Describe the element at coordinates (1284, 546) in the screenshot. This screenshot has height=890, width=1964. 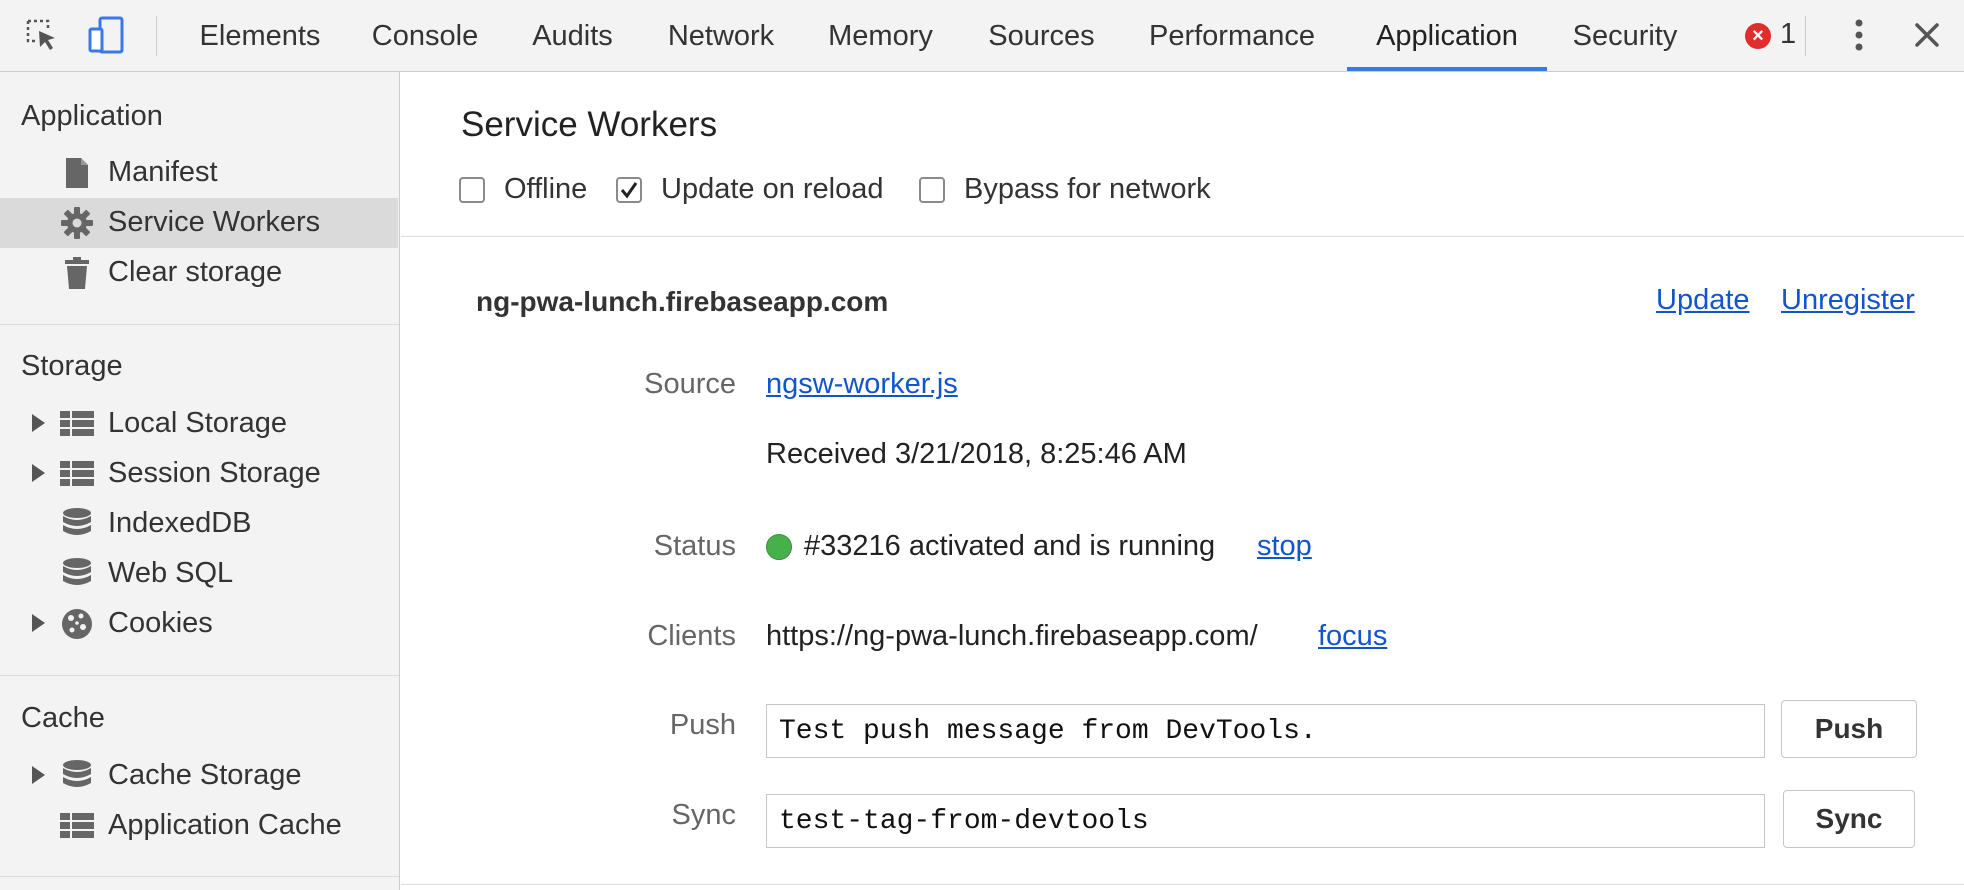
I see `stop-link: stop` at that location.